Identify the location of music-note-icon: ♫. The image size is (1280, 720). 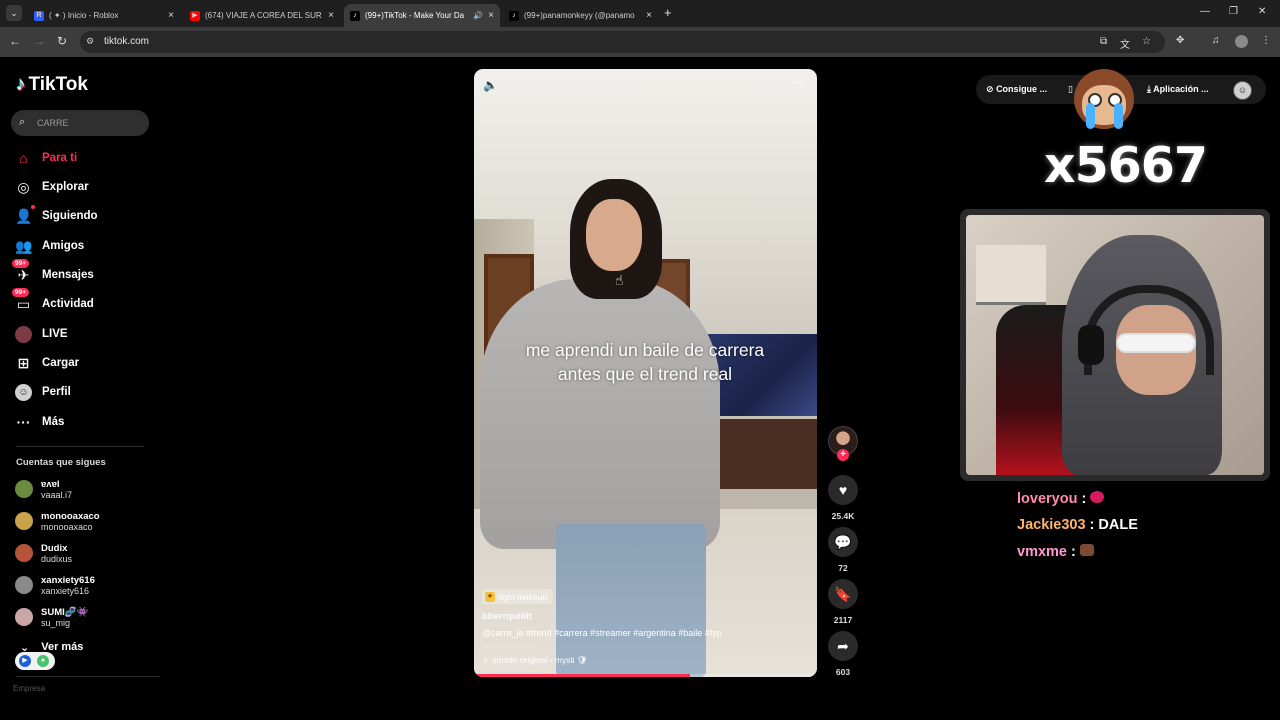
(485, 660).